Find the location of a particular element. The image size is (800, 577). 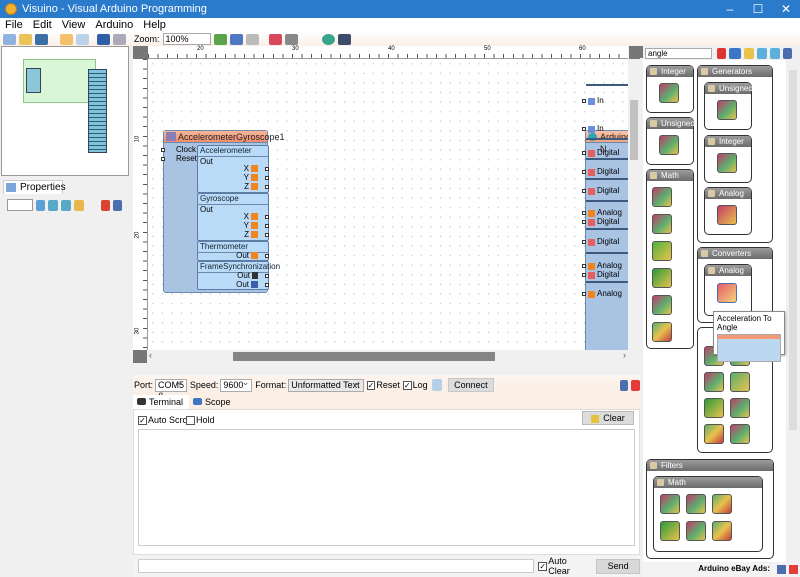

port-select: COM5 (l is located at coordinates (171, 389).